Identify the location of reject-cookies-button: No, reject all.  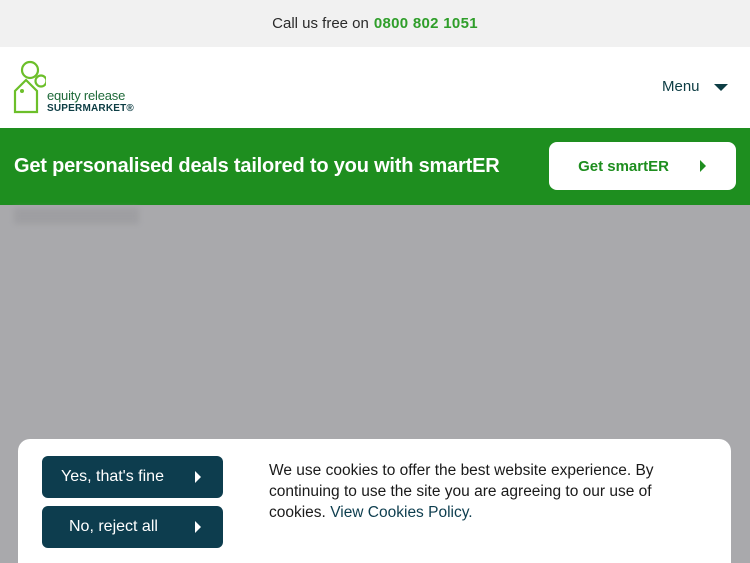
(132, 527).